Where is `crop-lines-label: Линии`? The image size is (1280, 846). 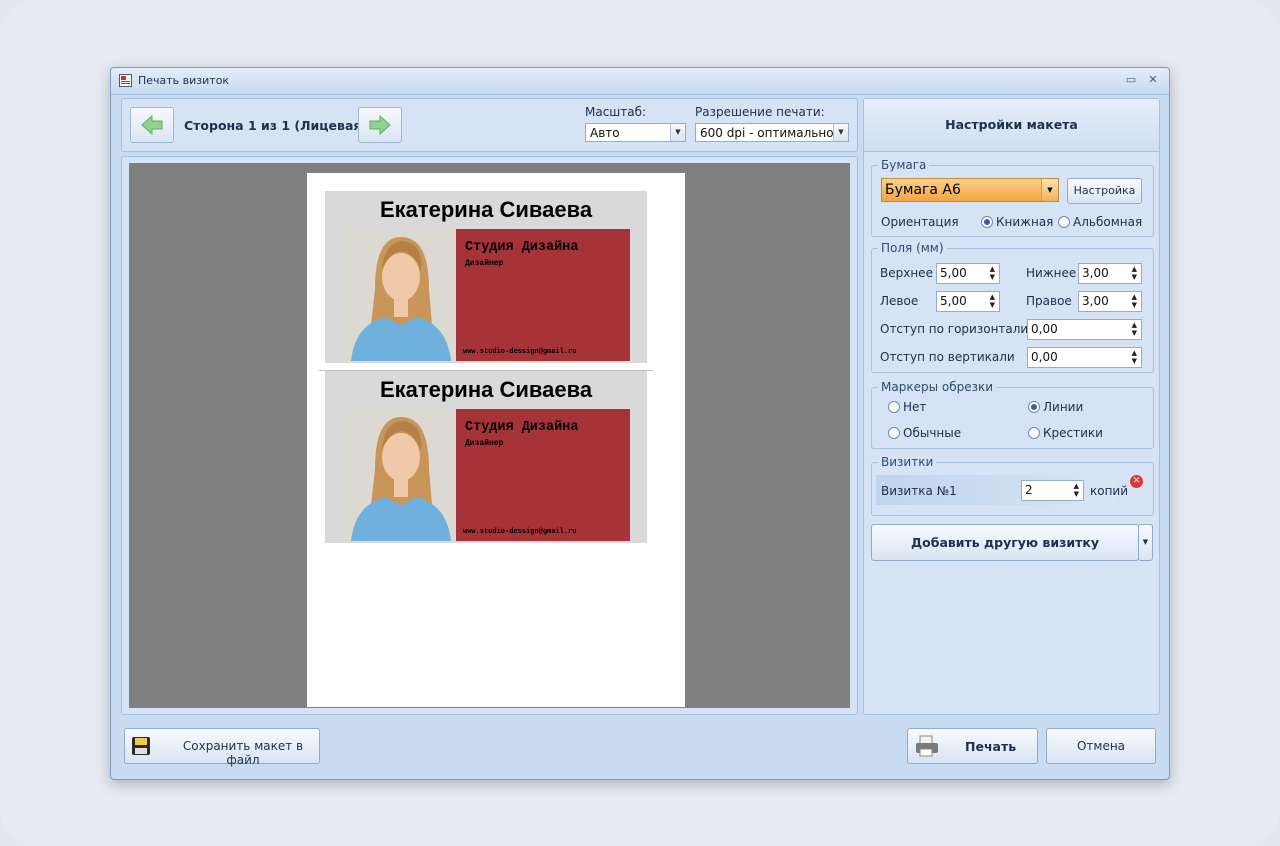
crop-lines-label: Линии is located at coordinates (1063, 407).